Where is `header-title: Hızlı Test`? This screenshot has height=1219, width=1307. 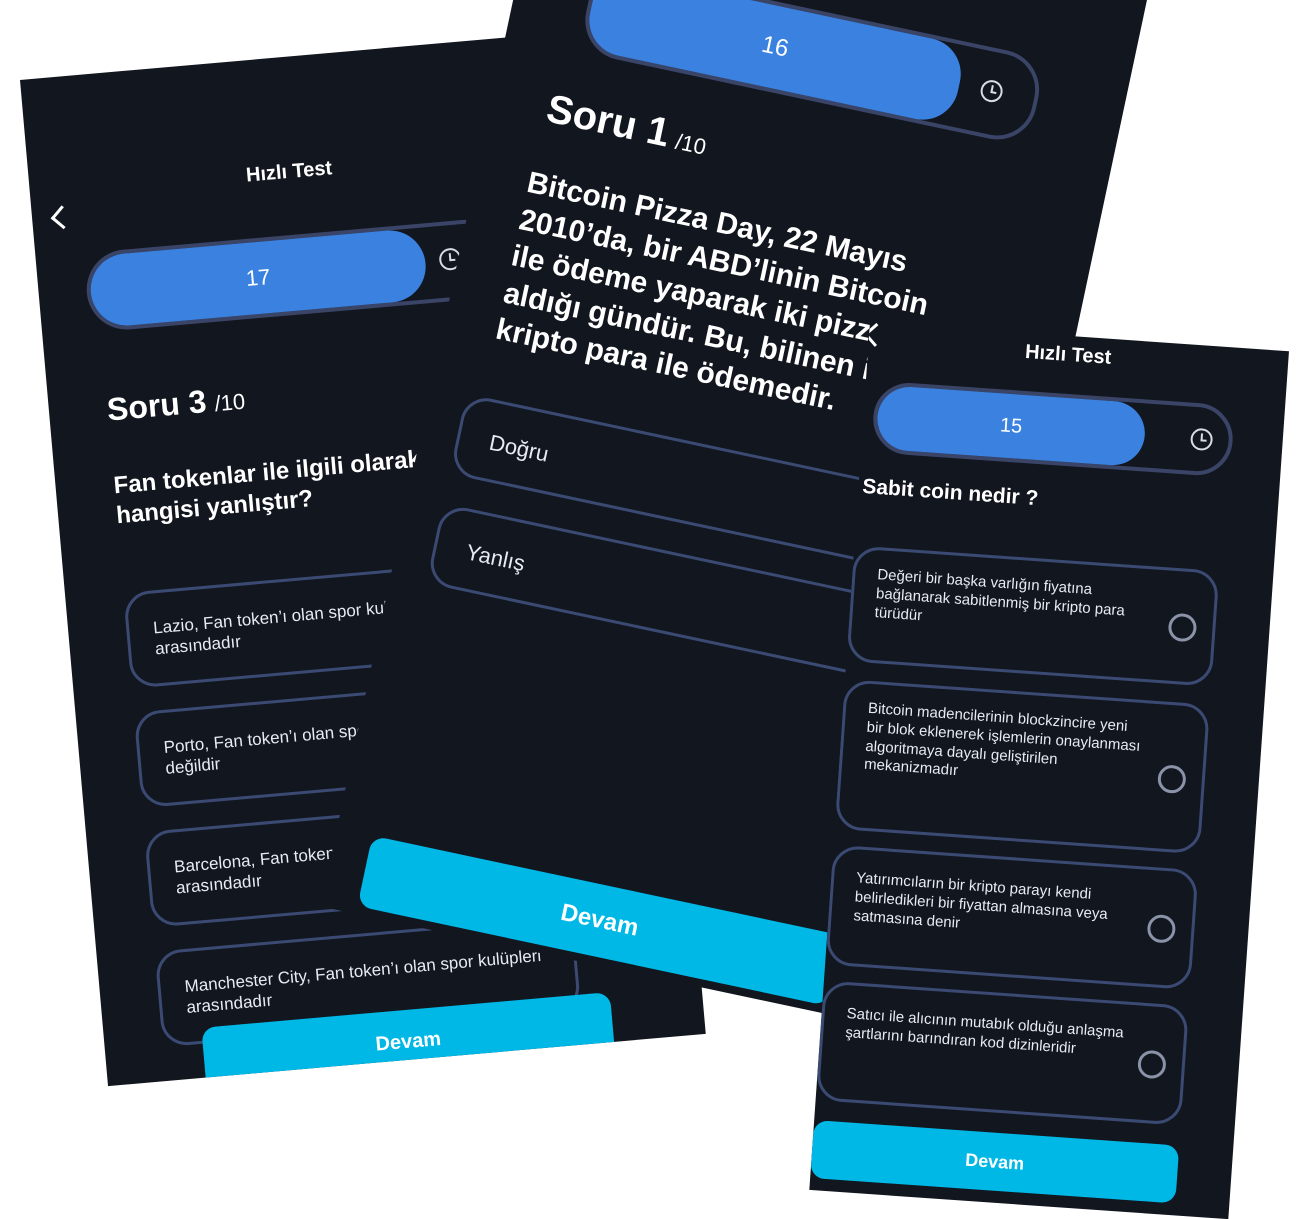
header-title: Hızlı Test is located at coordinates (1068, 354).